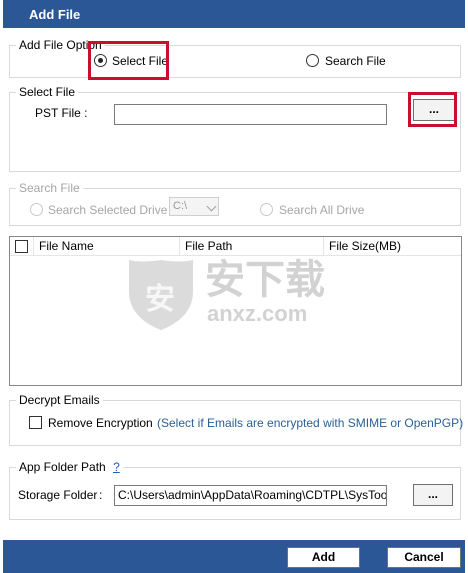 The image size is (468, 573). Describe the element at coordinates (55, 14) in the screenshot. I see `window-title: Add File` at that location.